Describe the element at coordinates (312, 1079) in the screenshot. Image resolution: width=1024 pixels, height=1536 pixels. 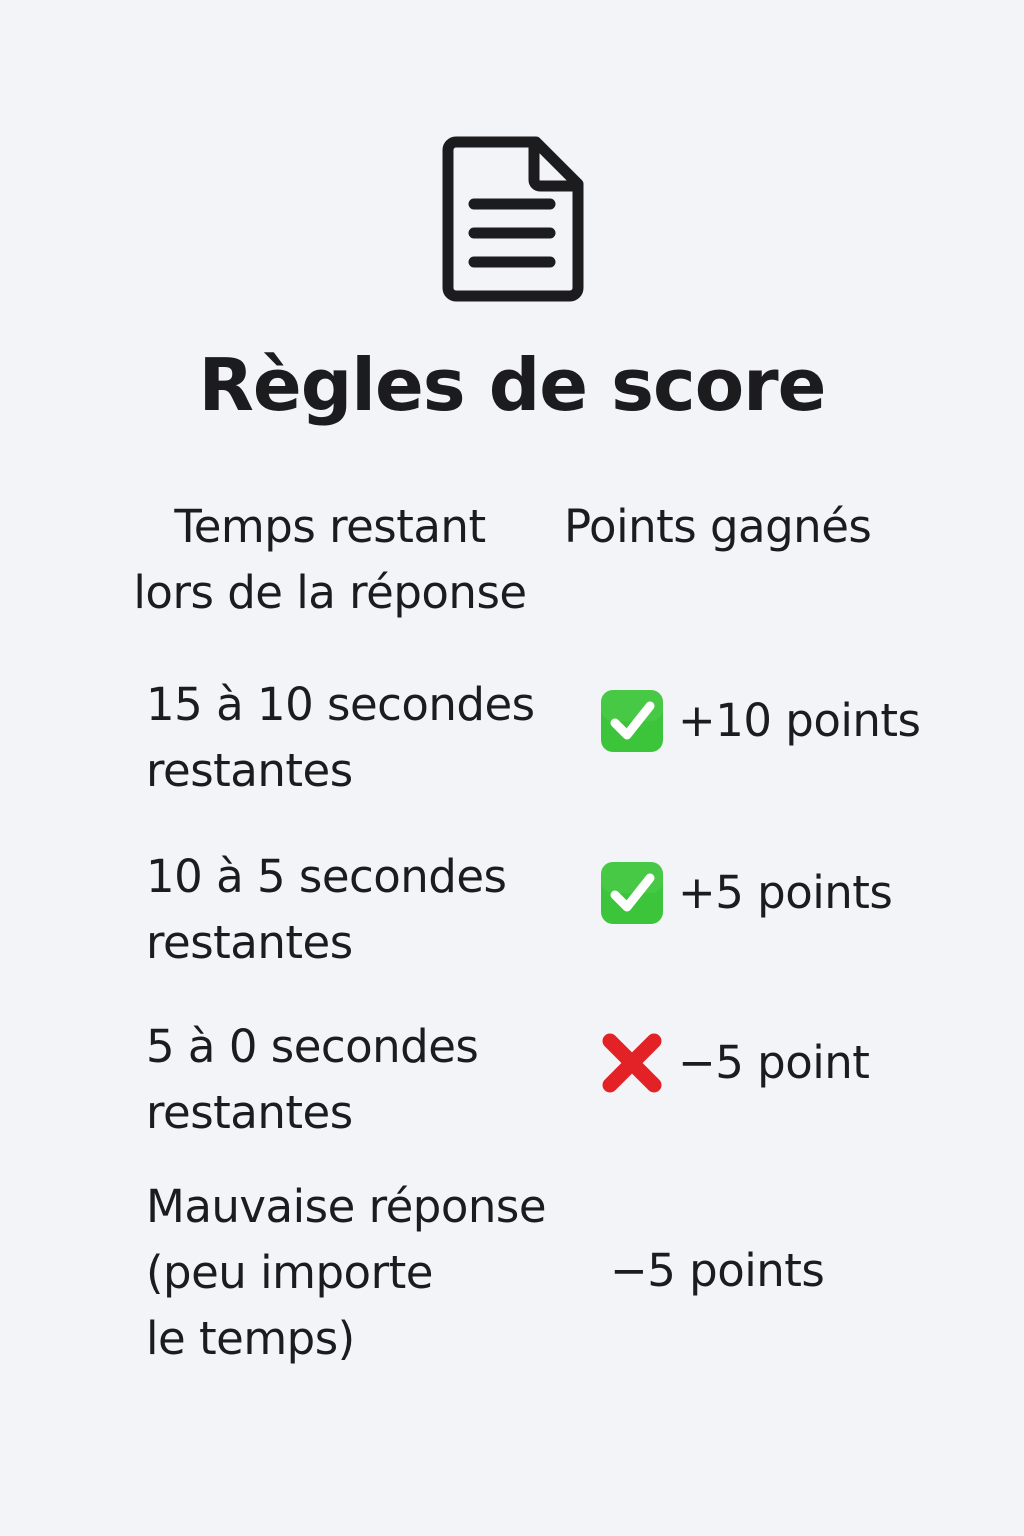
I see `rule-label: 5 à 0 secondes restantes` at that location.